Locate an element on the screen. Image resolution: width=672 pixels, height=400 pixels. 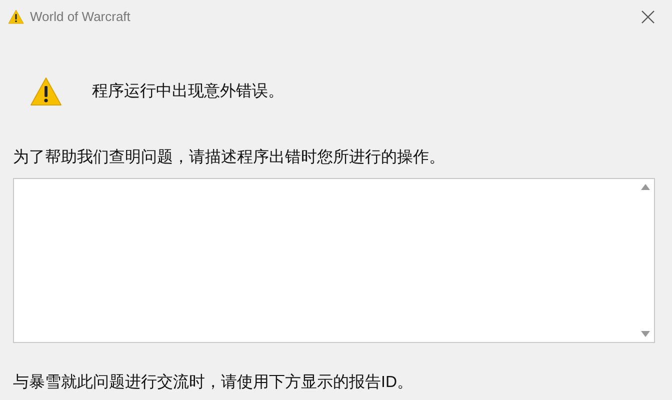
scroll-down-icon is located at coordinates (645, 334).